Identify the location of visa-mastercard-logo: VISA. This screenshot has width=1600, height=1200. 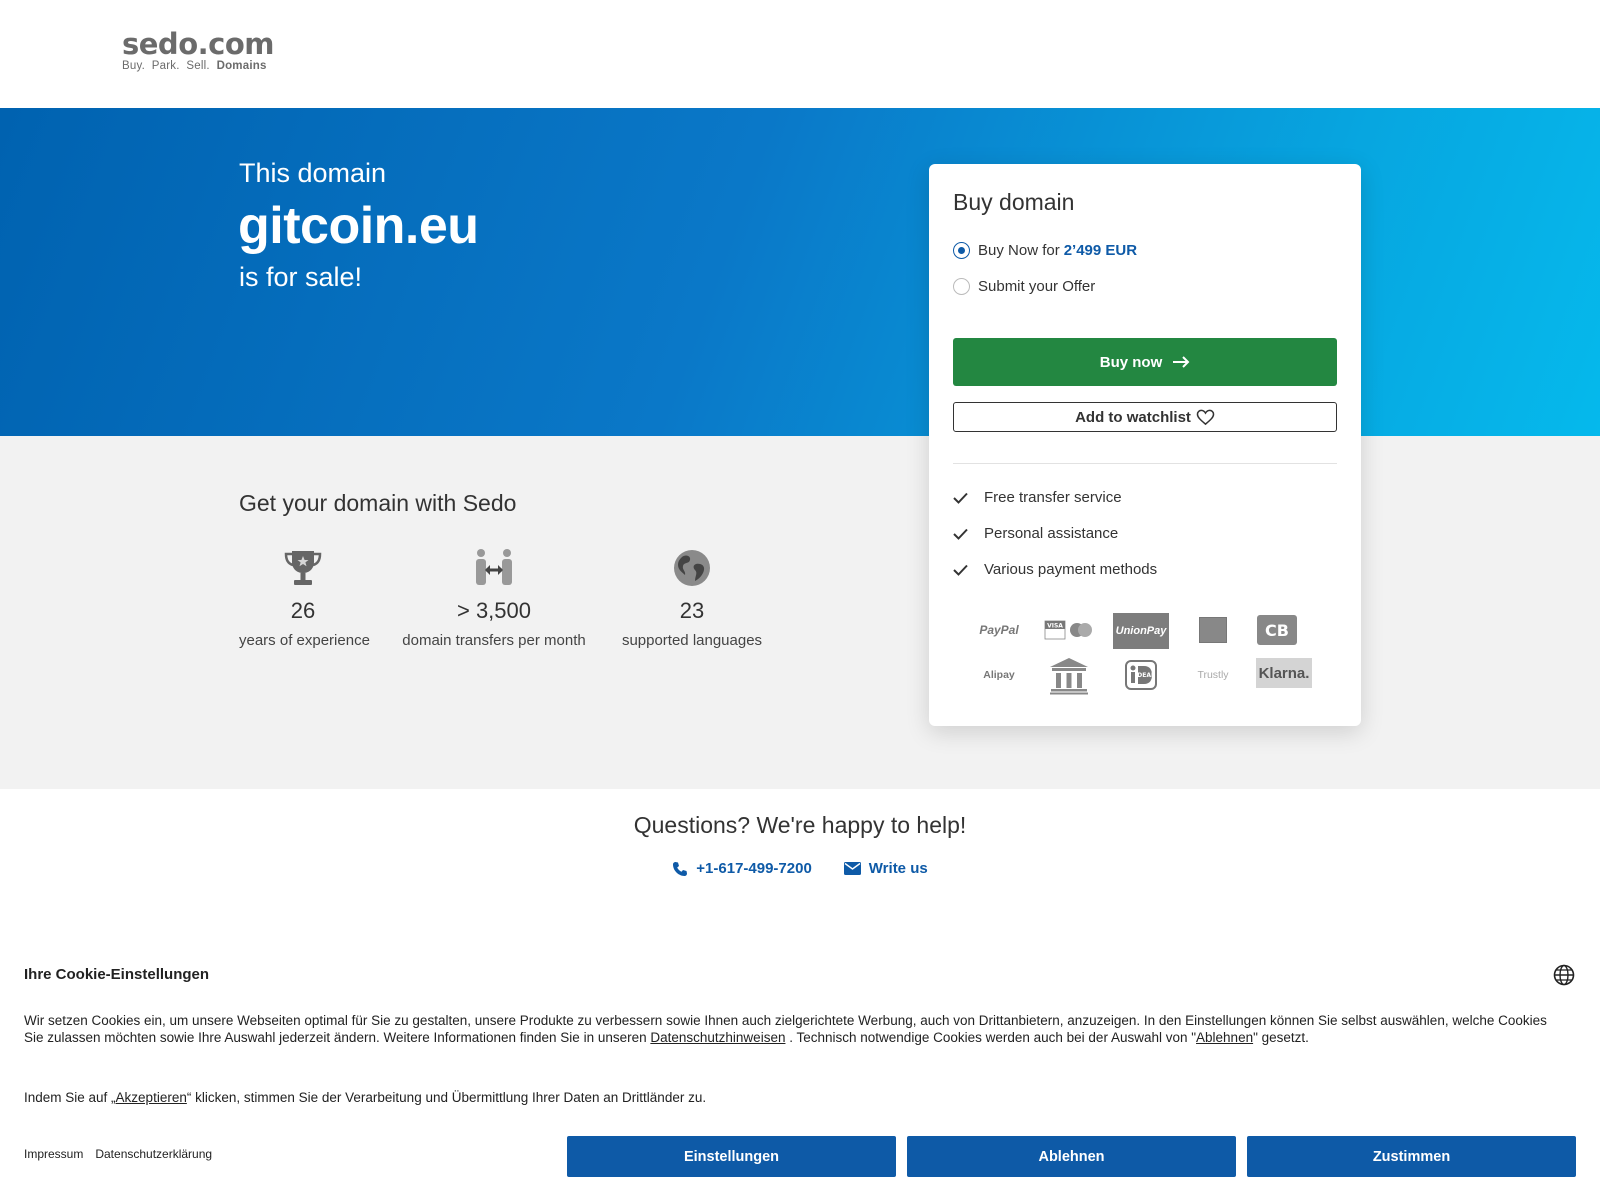
(1069, 630).